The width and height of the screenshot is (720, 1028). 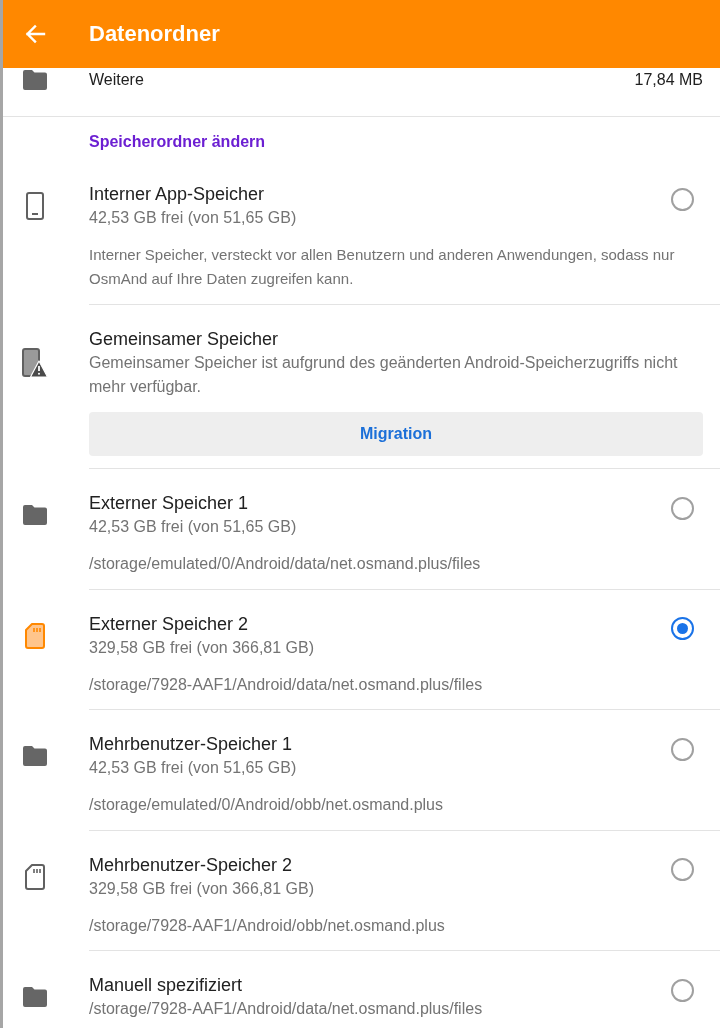 I want to click on storage-title: Mehrbenutzer-Speicher 1, so click(x=191, y=744).